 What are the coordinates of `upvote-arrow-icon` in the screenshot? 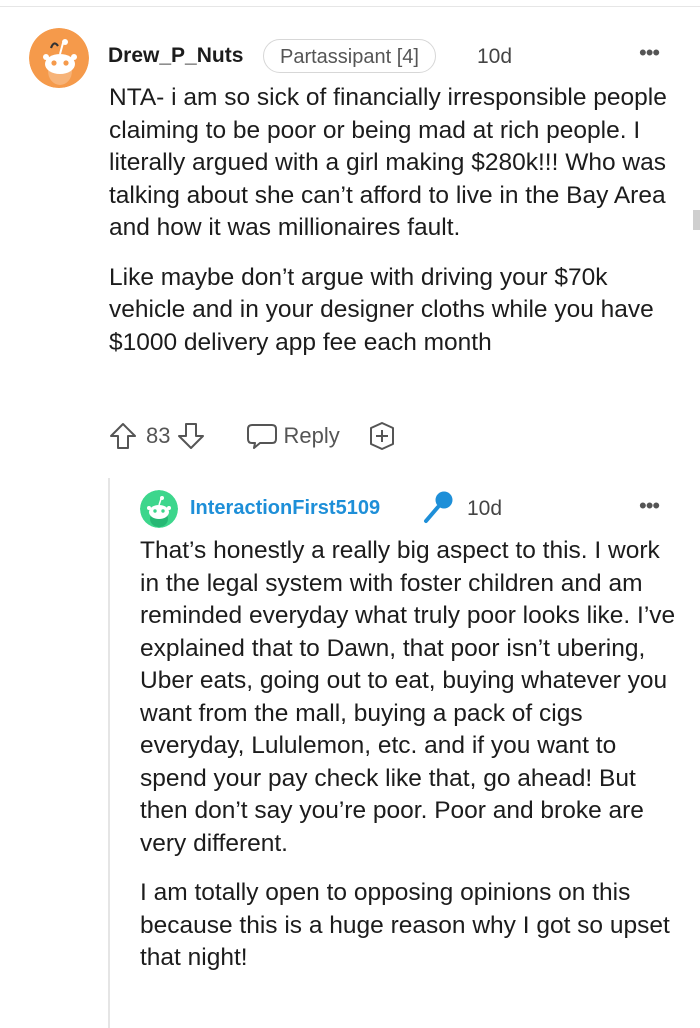 It's located at (123, 436).